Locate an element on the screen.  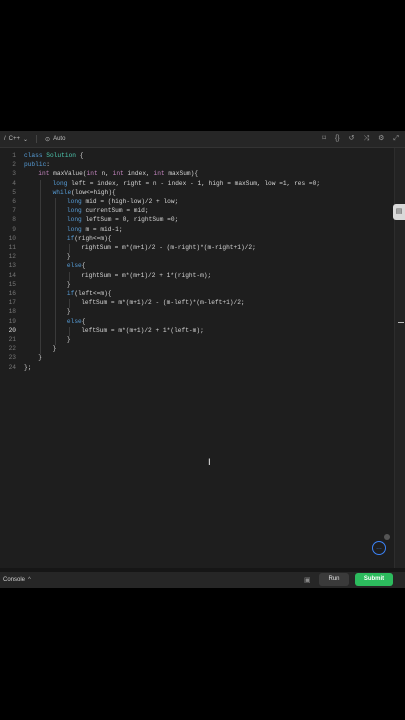
shuffle-icon: ⤨ is located at coordinates (367, 139).